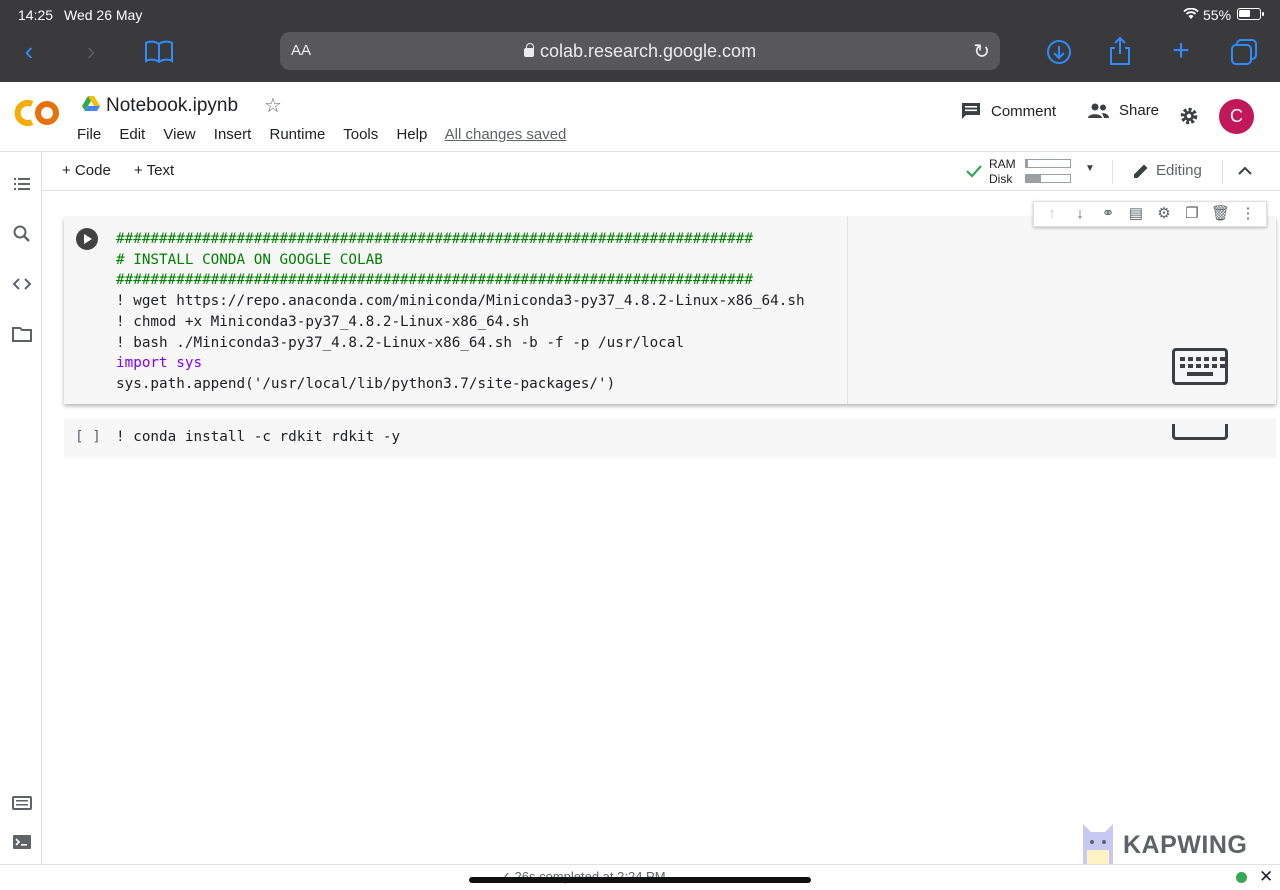  Describe the element at coordinates (506, 134) in the screenshot. I see `save-status: All changes saved` at that location.